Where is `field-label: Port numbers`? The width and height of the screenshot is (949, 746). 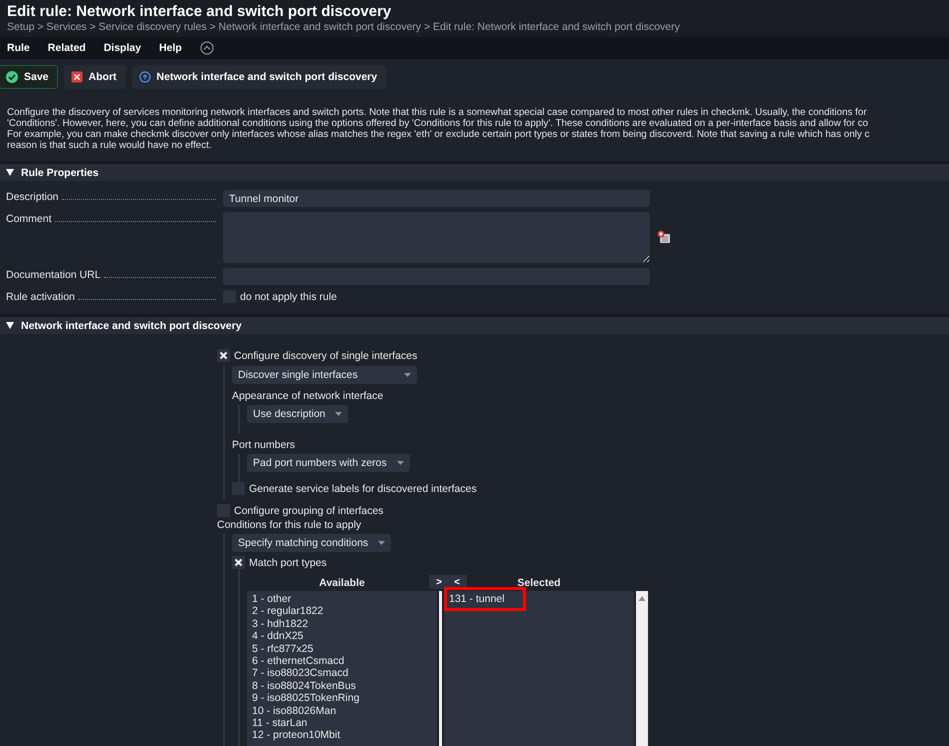 field-label: Port numbers is located at coordinates (264, 445).